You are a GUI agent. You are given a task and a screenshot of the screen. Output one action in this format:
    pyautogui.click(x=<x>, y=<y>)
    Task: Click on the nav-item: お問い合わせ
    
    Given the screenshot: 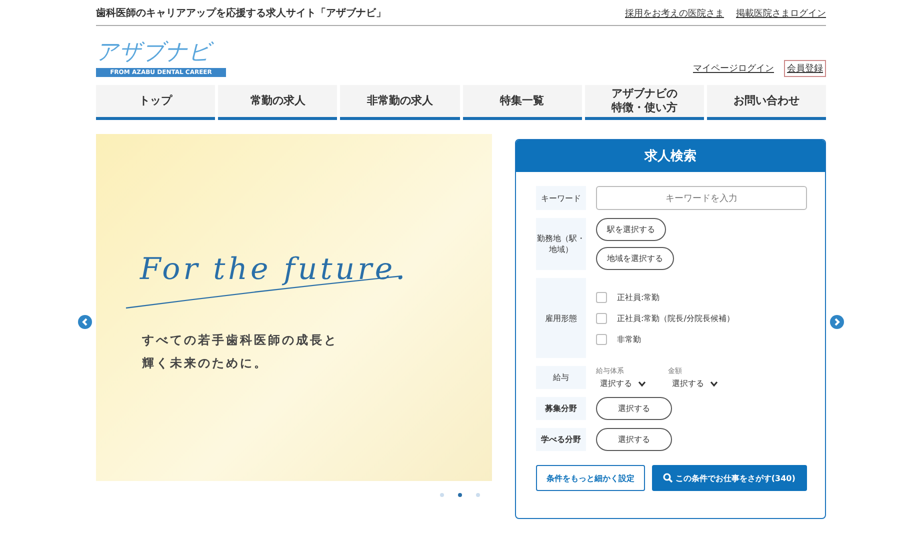 What is the action you would take?
    pyautogui.click(x=766, y=102)
    